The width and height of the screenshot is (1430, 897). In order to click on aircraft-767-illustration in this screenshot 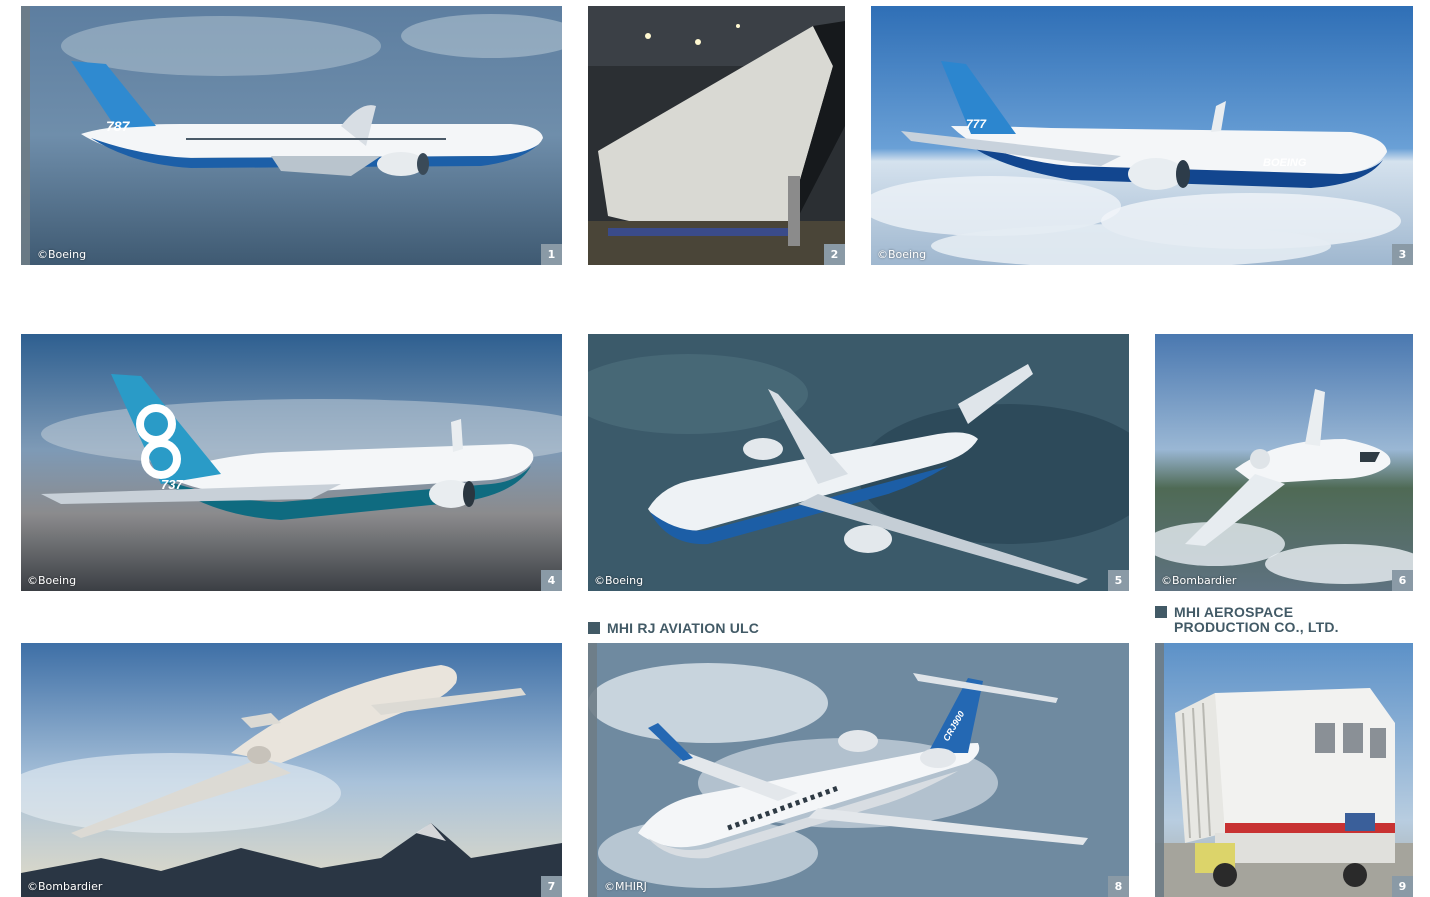, I will do `click(858, 462)`.